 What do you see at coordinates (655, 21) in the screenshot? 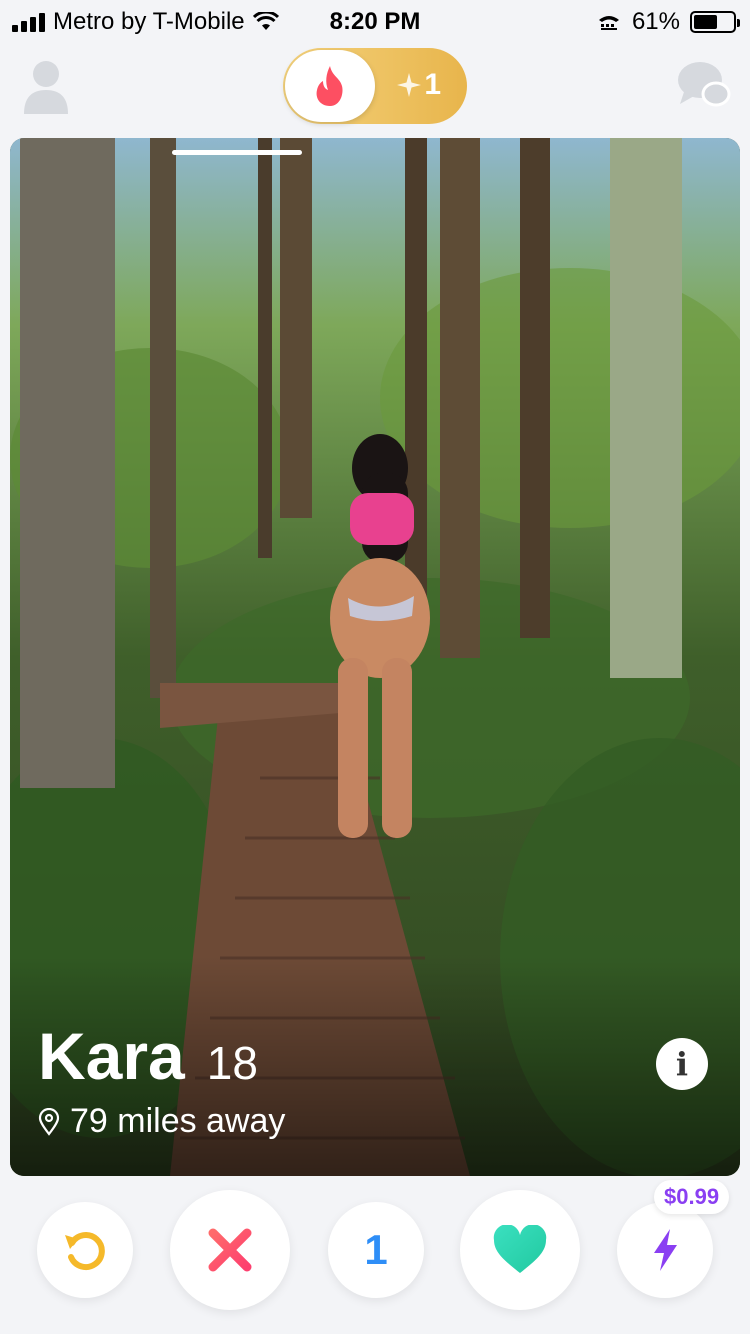
I see `battery-percent: 61%` at bounding box center [655, 21].